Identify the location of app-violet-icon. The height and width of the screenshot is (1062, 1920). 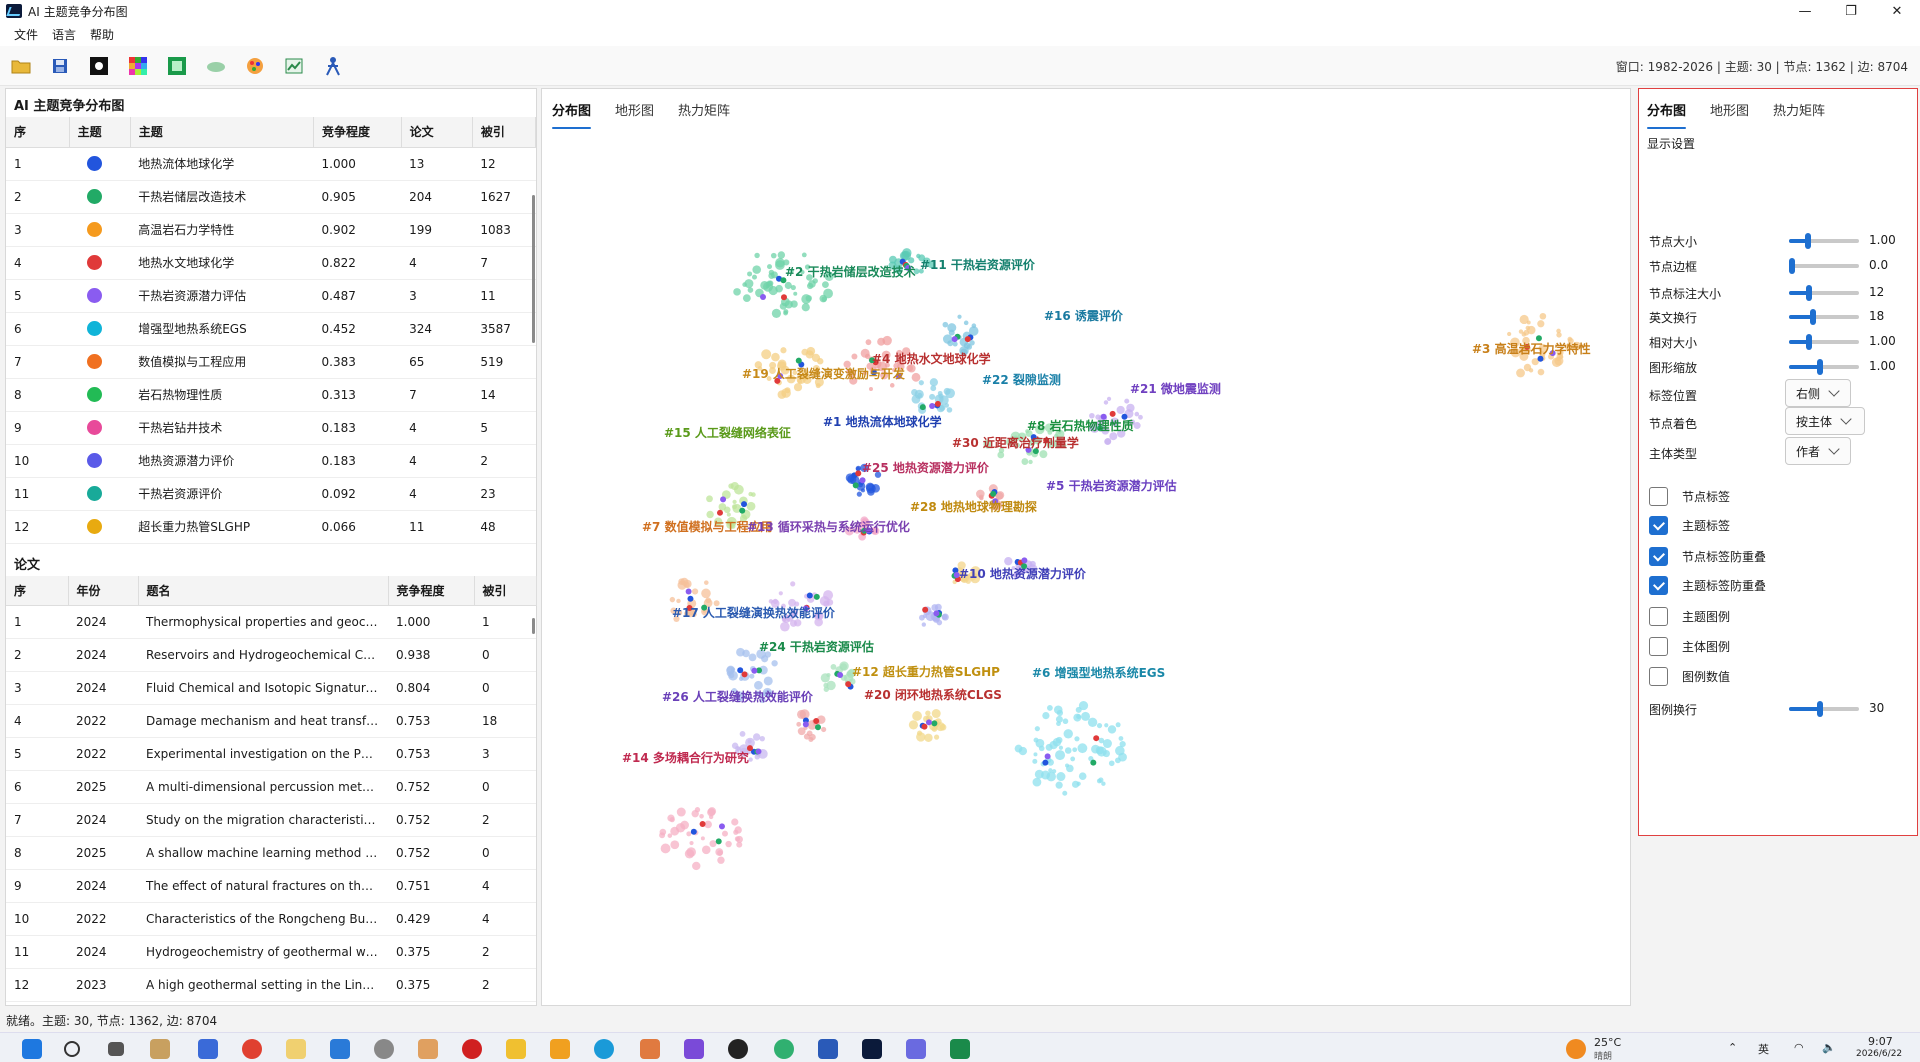
(916, 1049).